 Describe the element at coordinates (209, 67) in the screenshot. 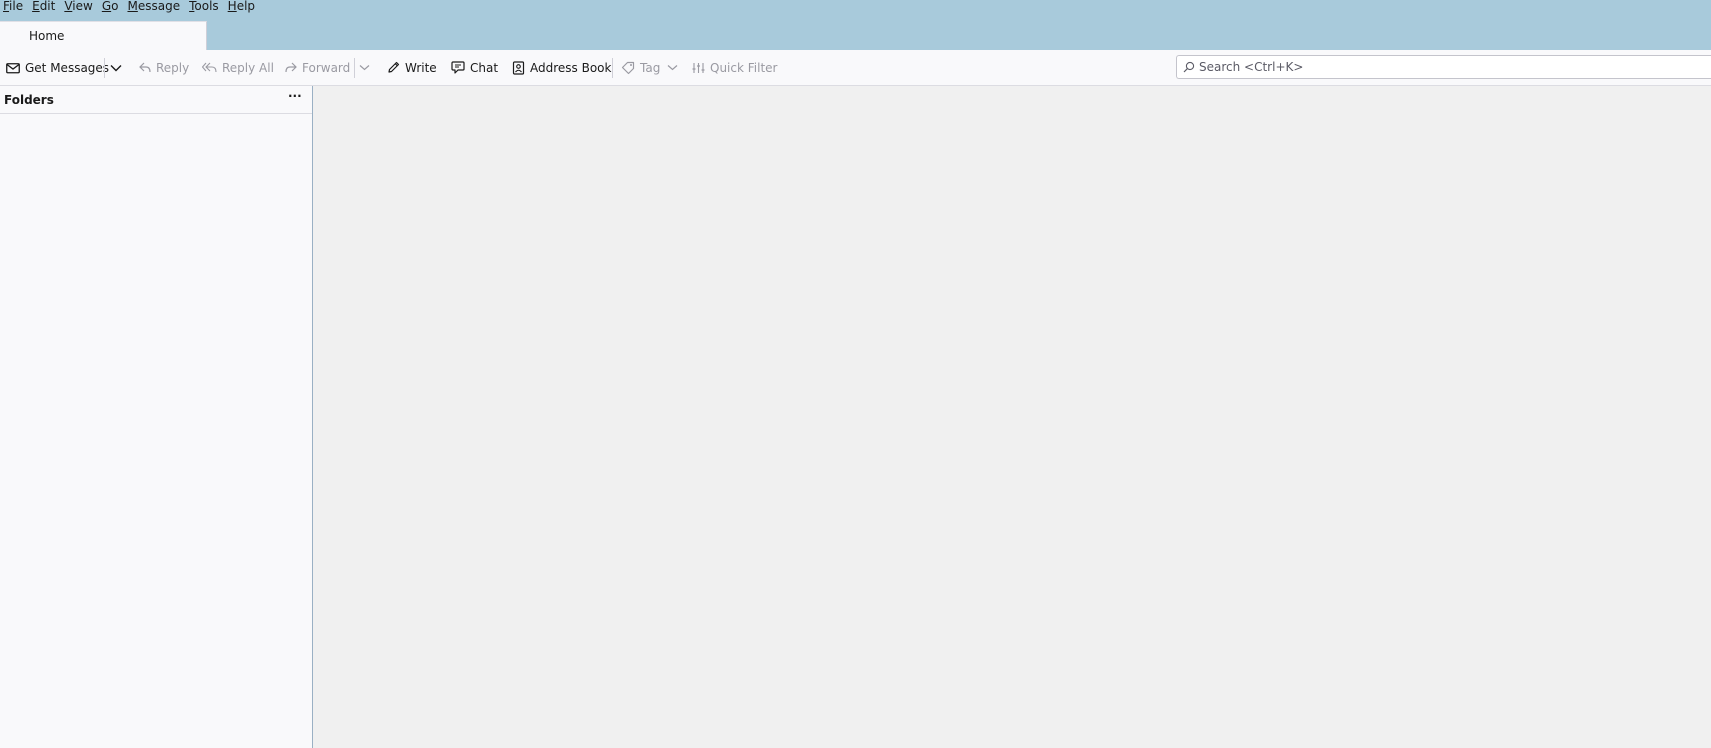

I see `reply-all-icon` at that location.